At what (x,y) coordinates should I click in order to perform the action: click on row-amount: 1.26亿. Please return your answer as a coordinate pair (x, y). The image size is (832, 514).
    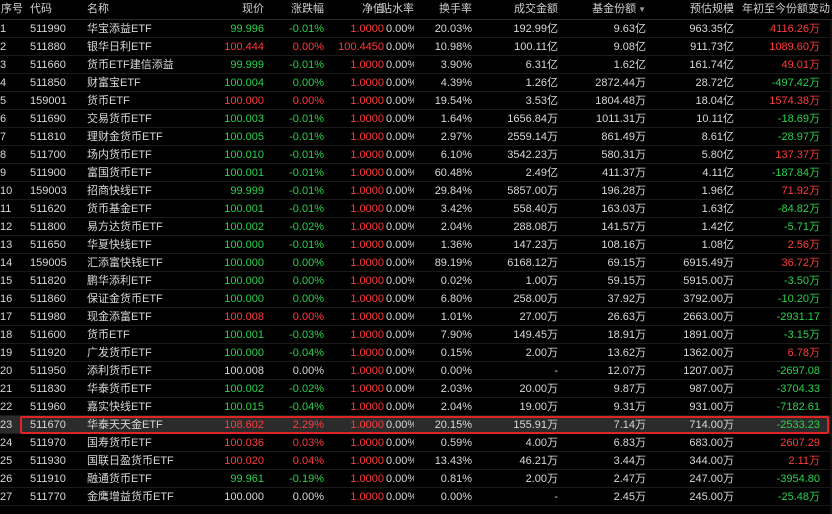
    Looking at the image, I should click on (541, 83).